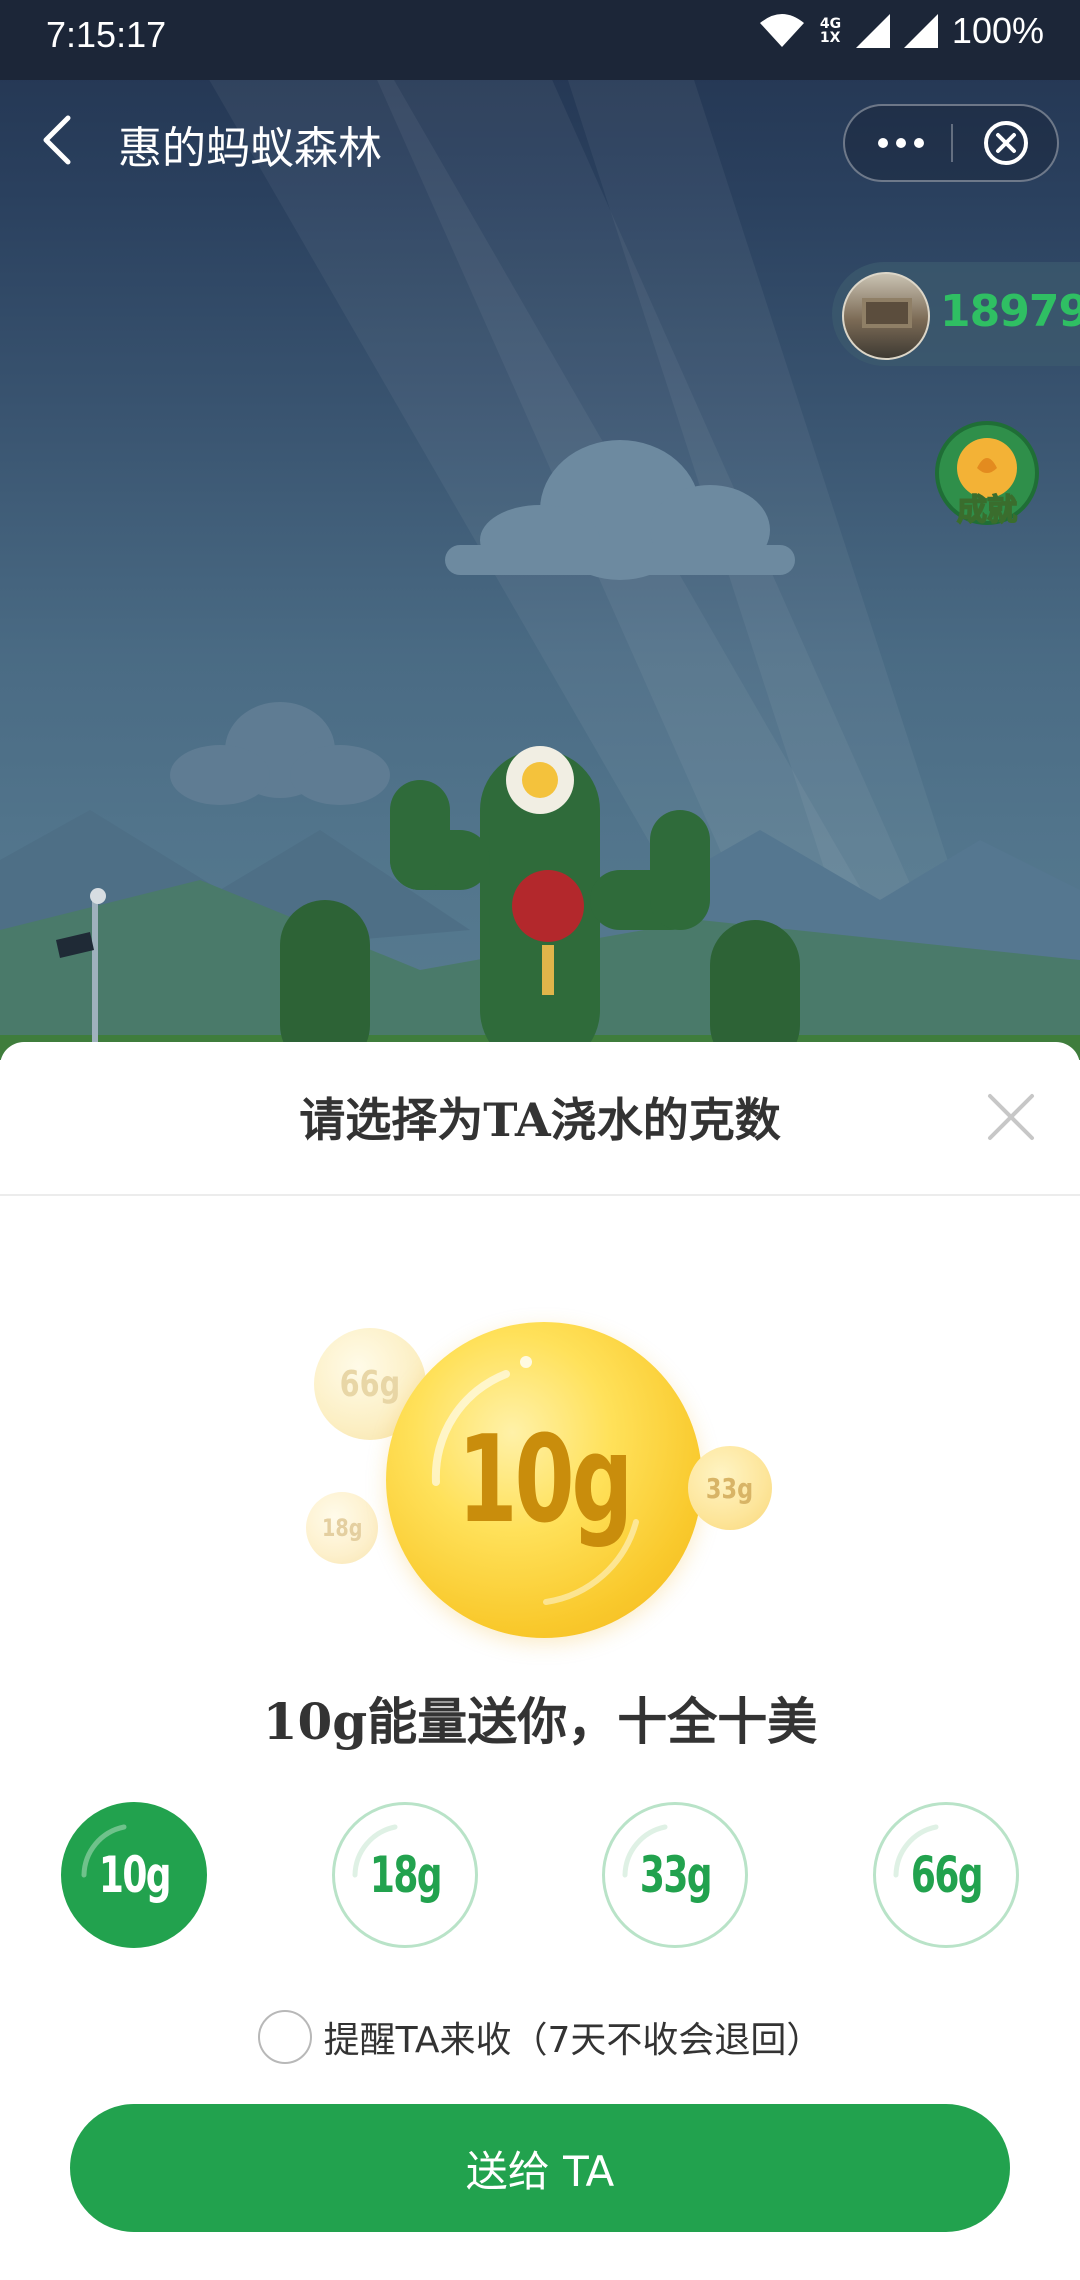  I want to click on option-33g: 33g, so click(675, 1875).